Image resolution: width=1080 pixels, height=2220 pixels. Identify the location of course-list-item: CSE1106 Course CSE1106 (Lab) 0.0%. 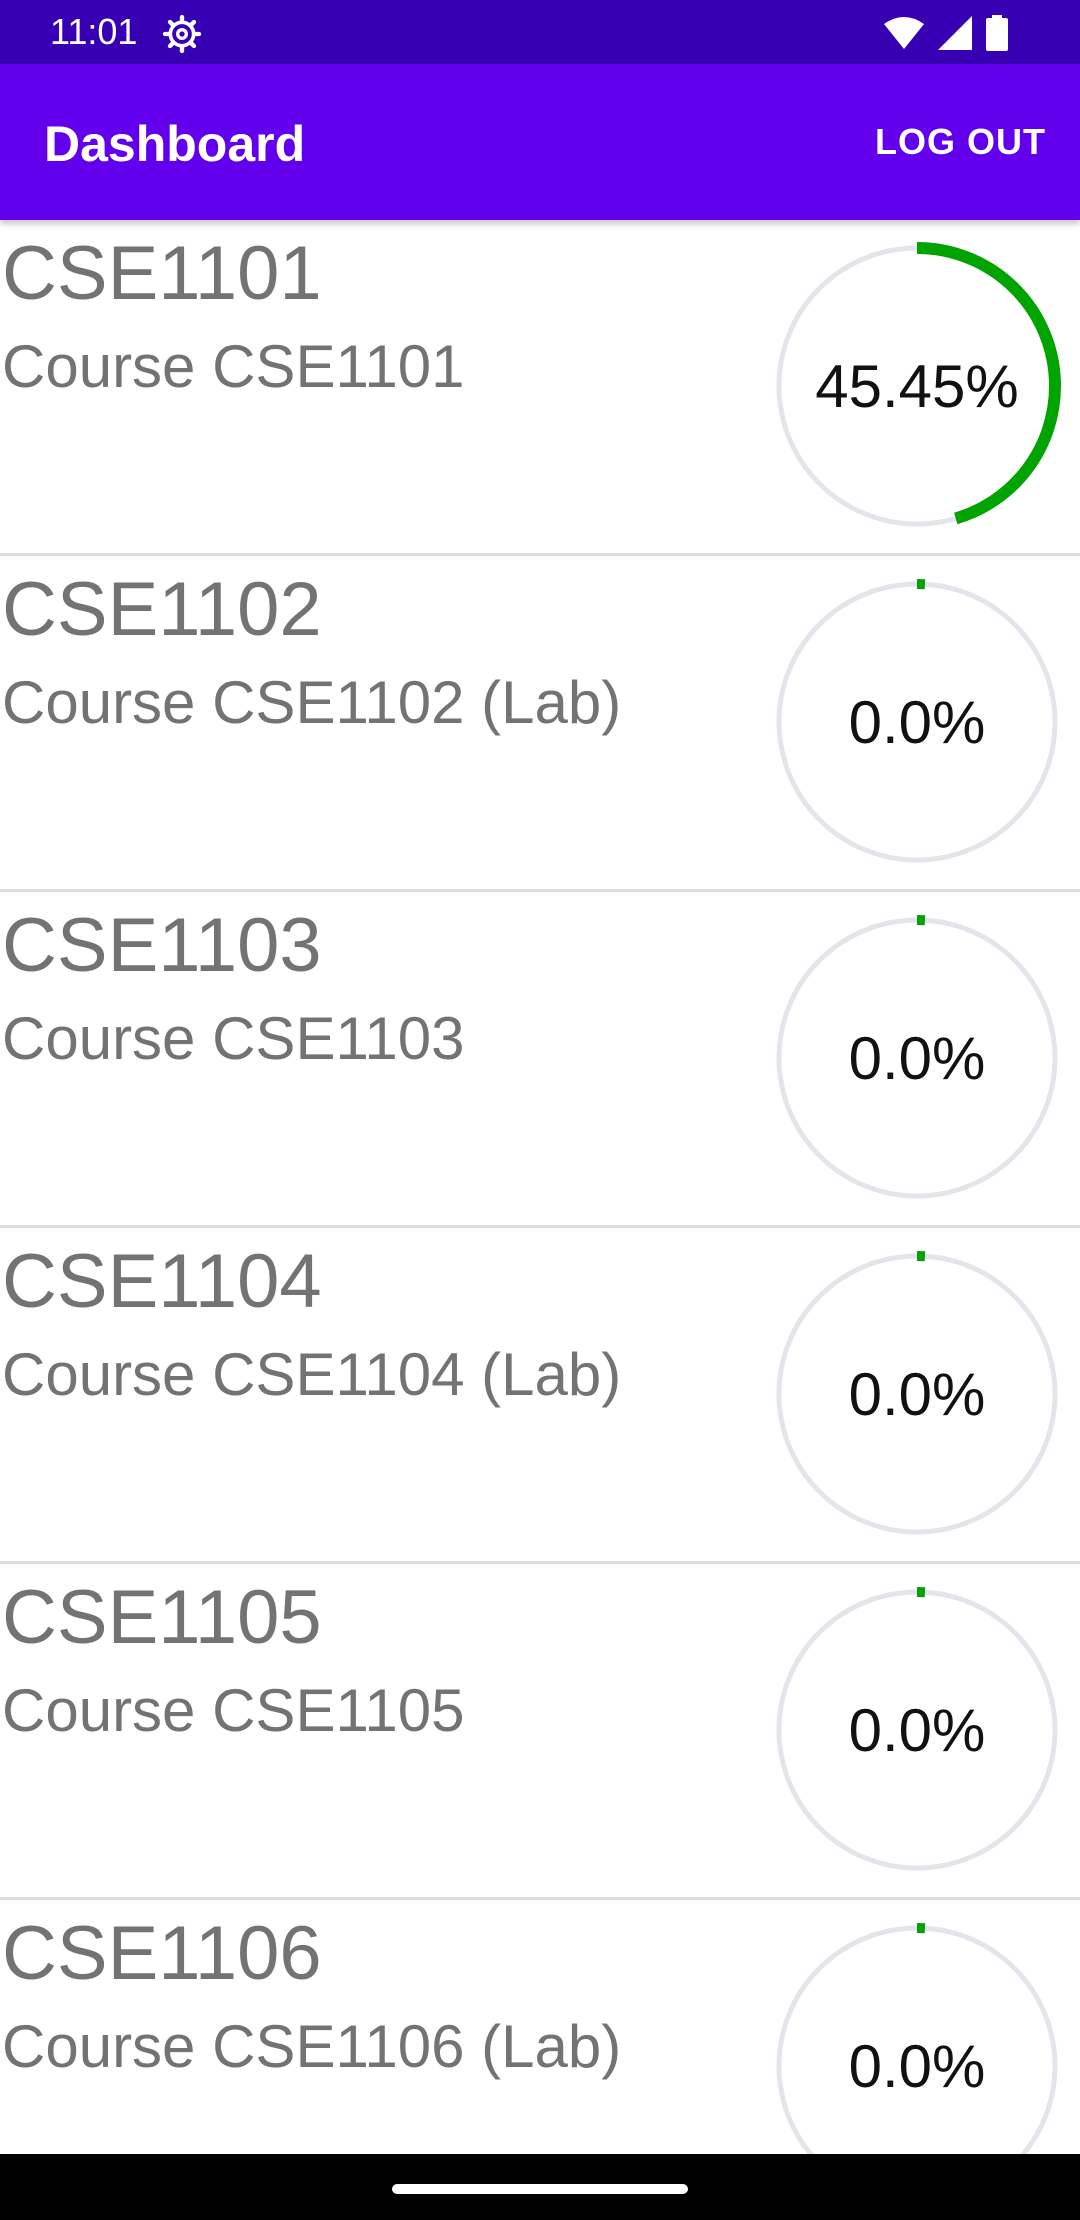
(540, 2027).